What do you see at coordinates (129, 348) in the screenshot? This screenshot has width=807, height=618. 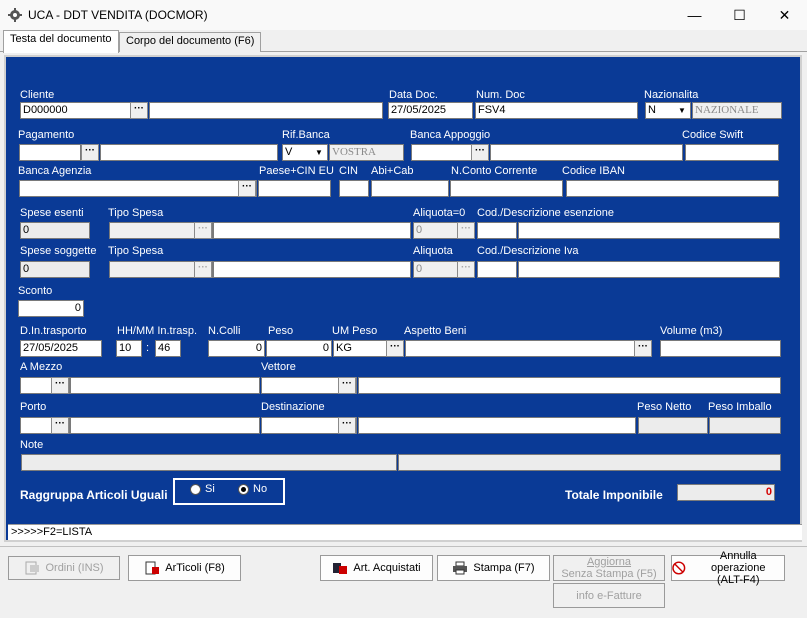 I see `hh-field: 10` at bounding box center [129, 348].